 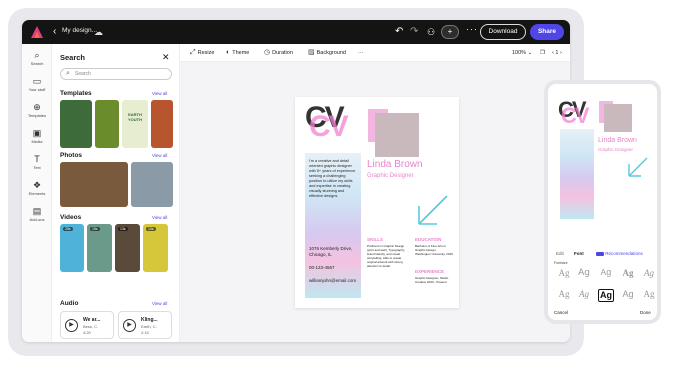 What do you see at coordinates (54, 32) in the screenshot?
I see `back-chevron-icon: ‹` at bounding box center [54, 32].